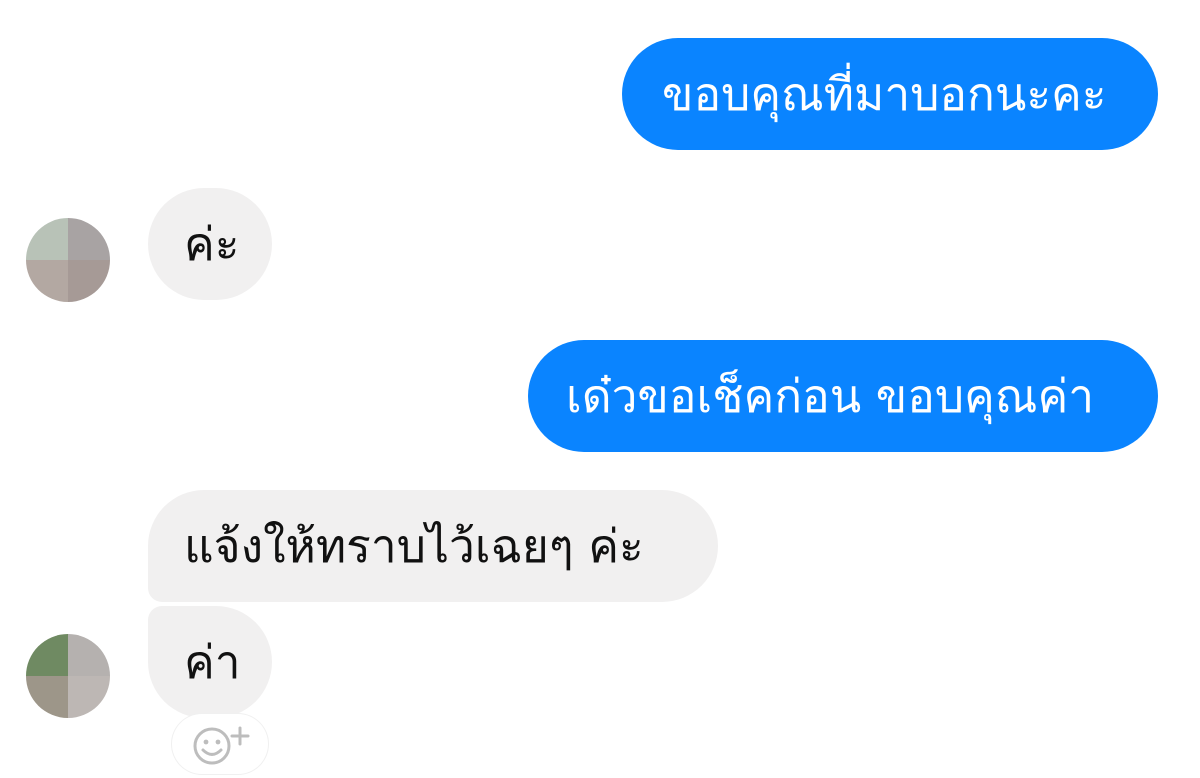  I want to click on outgoing-message-bubble: เด๋วขอเช็คก่อน ขอบคุณค่า, so click(843, 396).